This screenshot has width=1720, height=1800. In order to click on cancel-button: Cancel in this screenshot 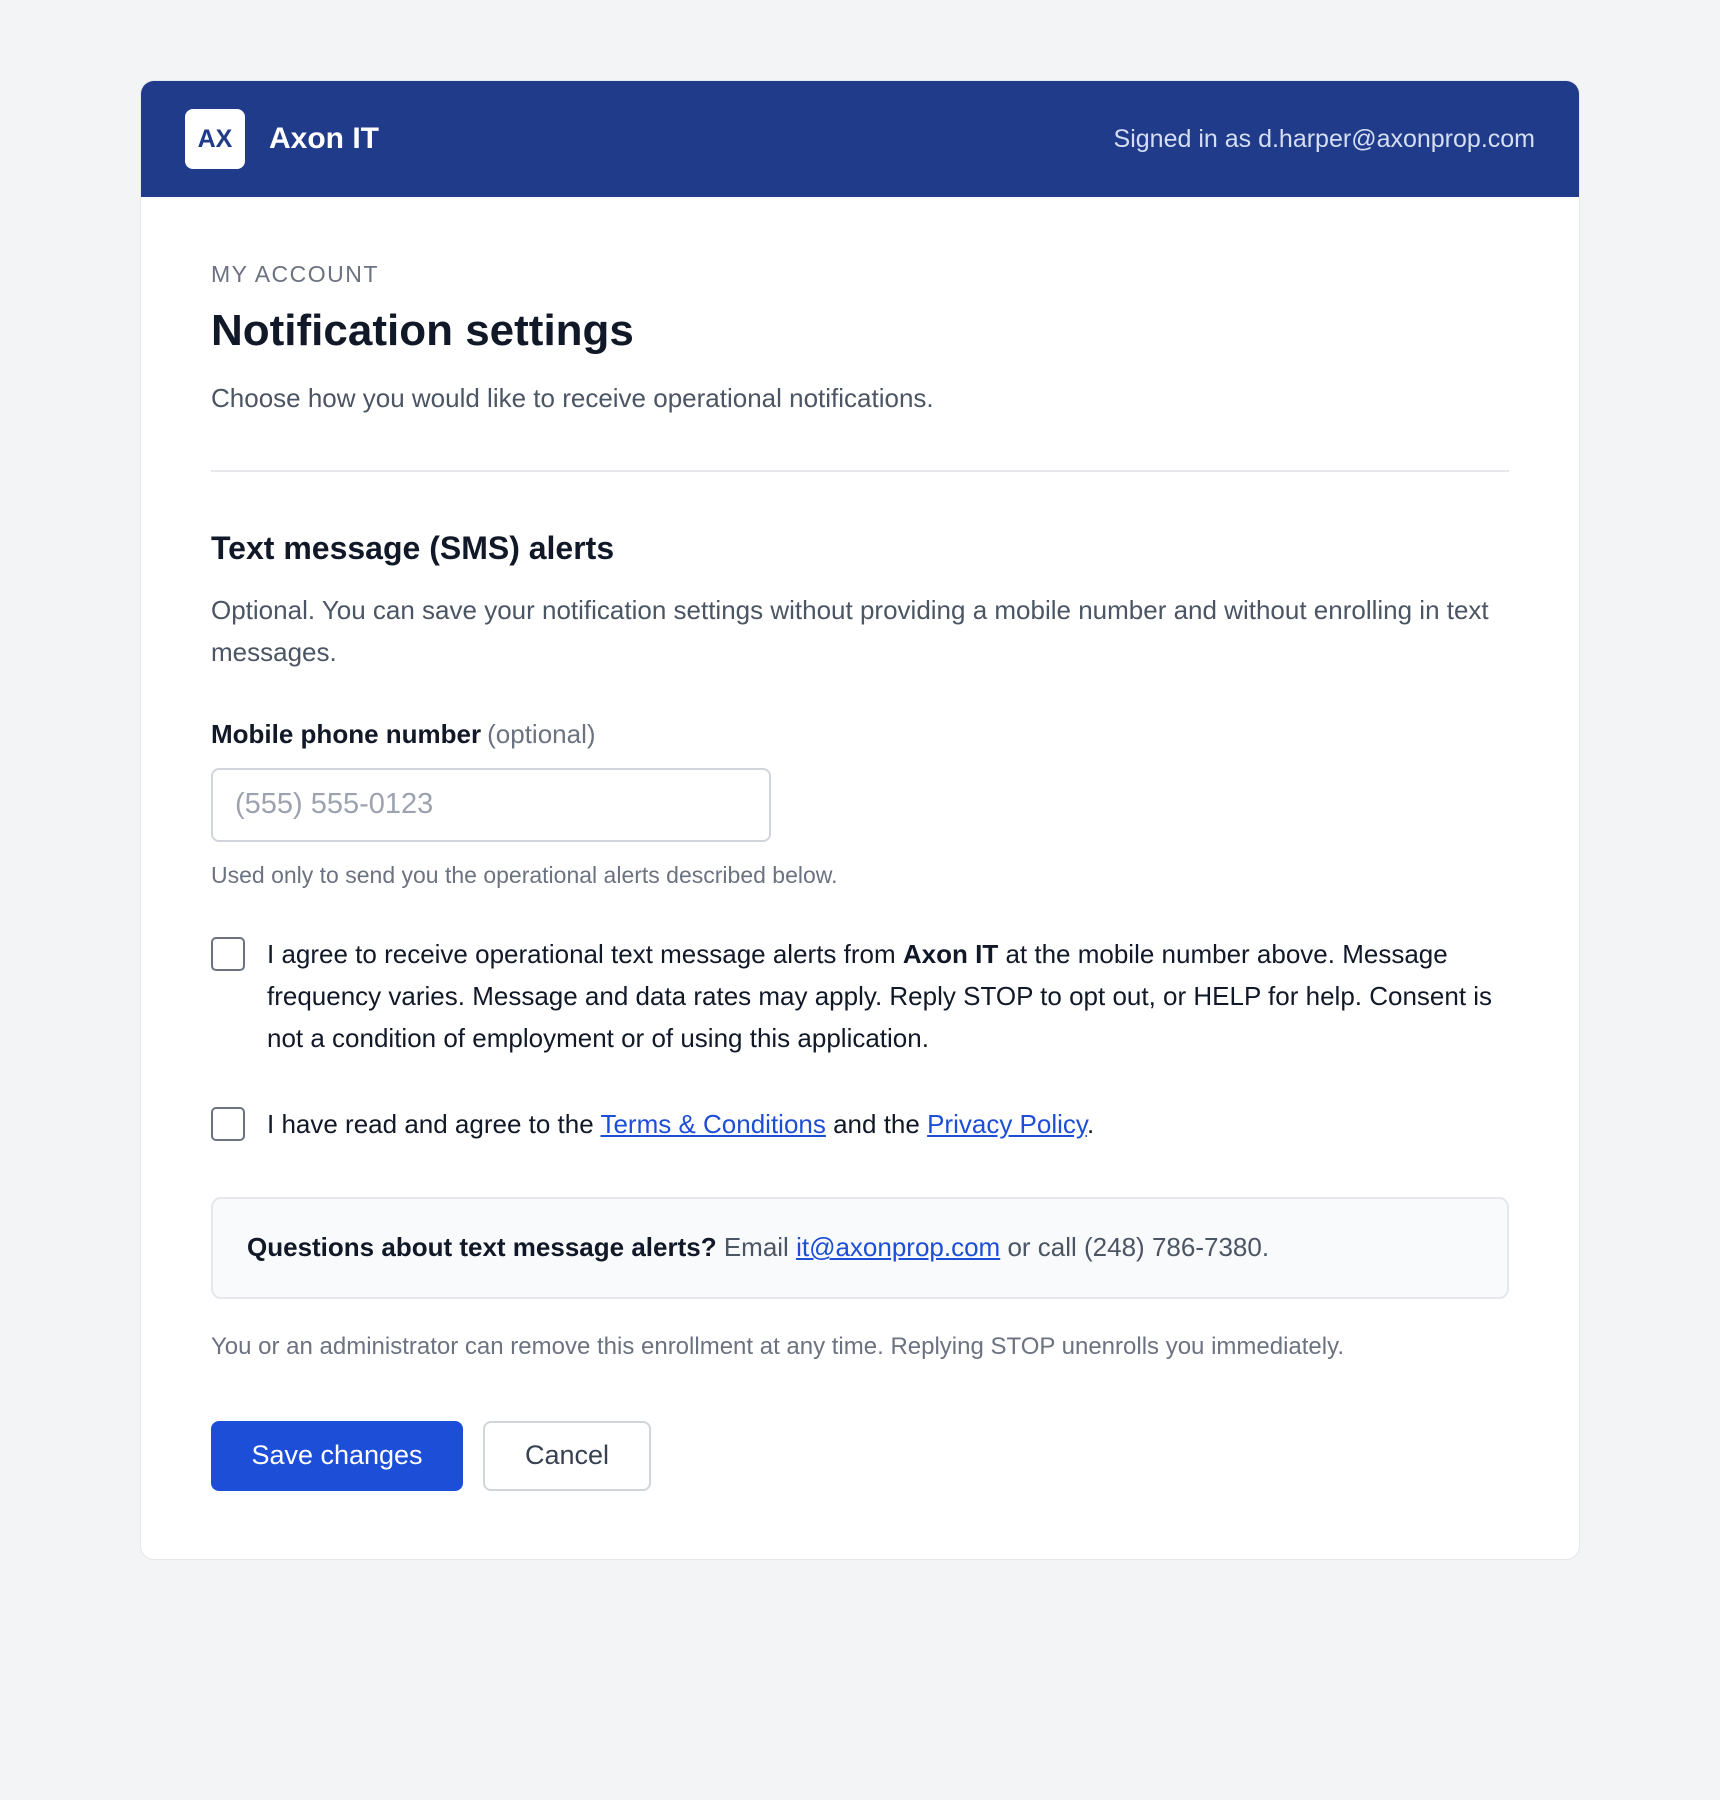, I will do `click(567, 1455)`.